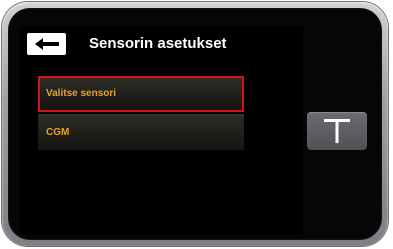 The height and width of the screenshot is (249, 393). Describe the element at coordinates (141, 94) in the screenshot. I see `menu-item-select-sensor: Valitse sensori` at that location.